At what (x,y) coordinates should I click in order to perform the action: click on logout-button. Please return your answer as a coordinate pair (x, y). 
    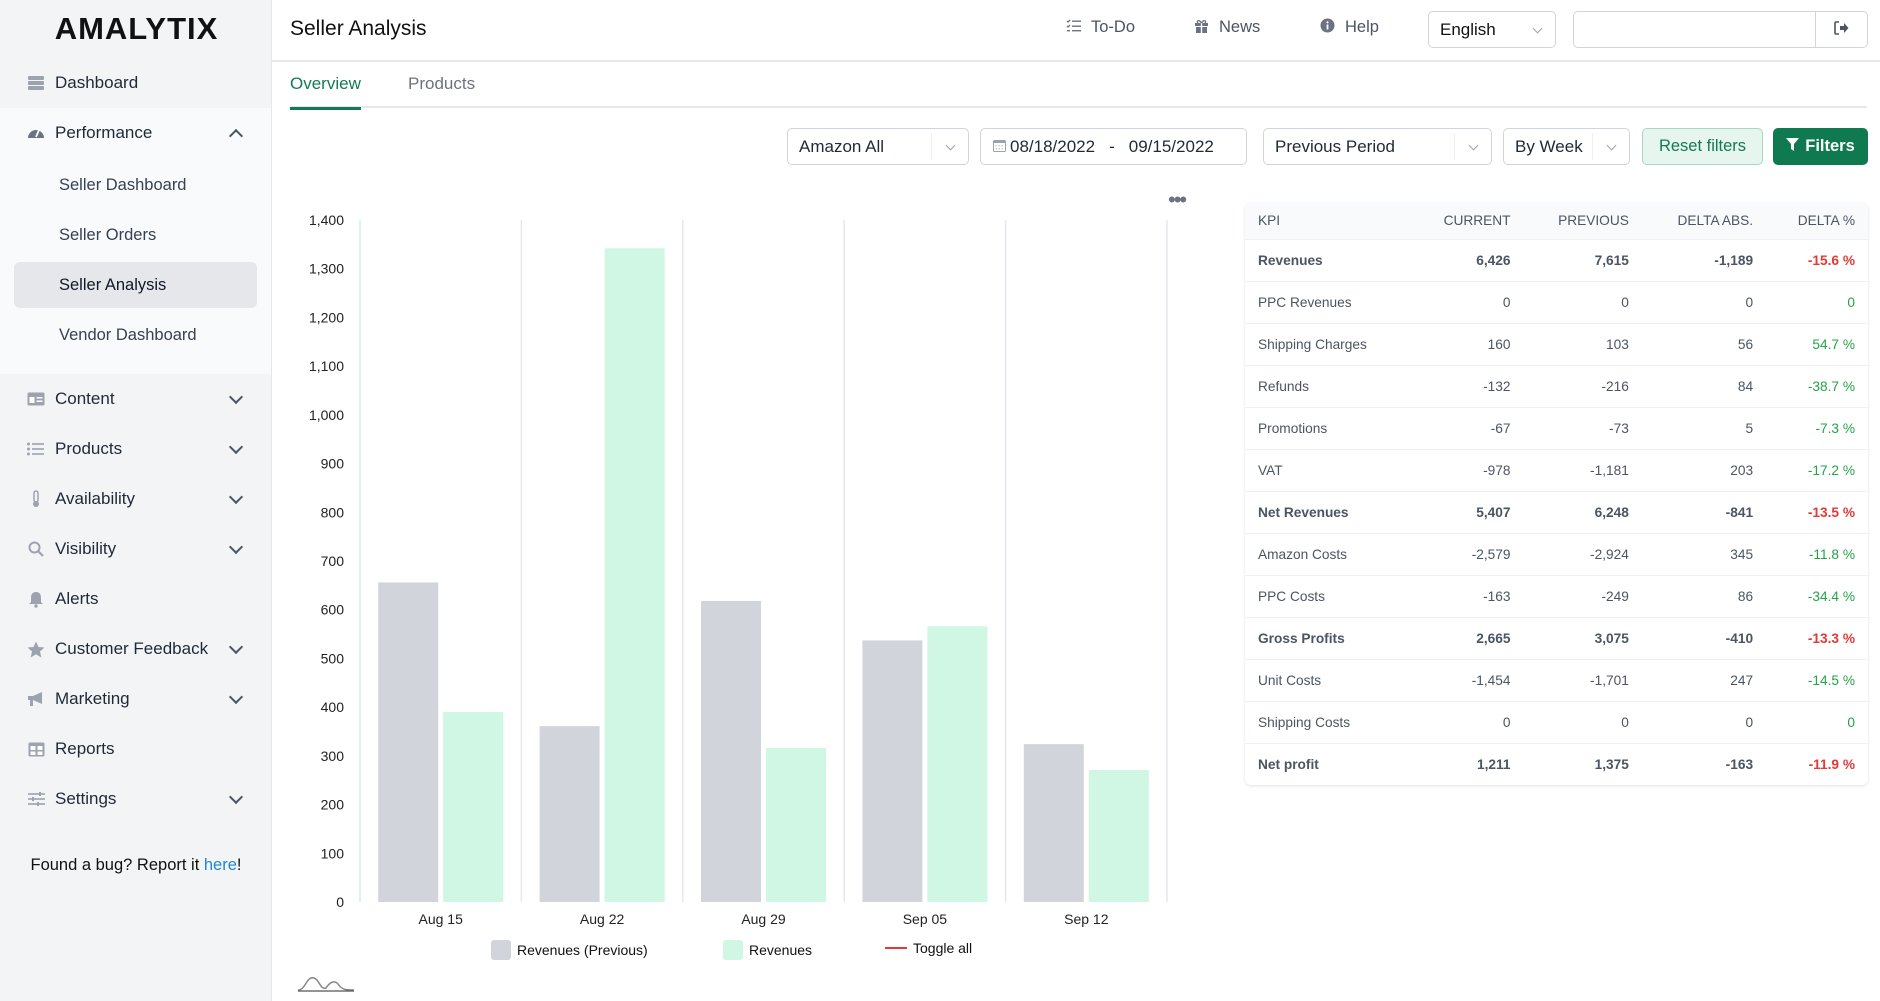
    Looking at the image, I should click on (1841, 29).